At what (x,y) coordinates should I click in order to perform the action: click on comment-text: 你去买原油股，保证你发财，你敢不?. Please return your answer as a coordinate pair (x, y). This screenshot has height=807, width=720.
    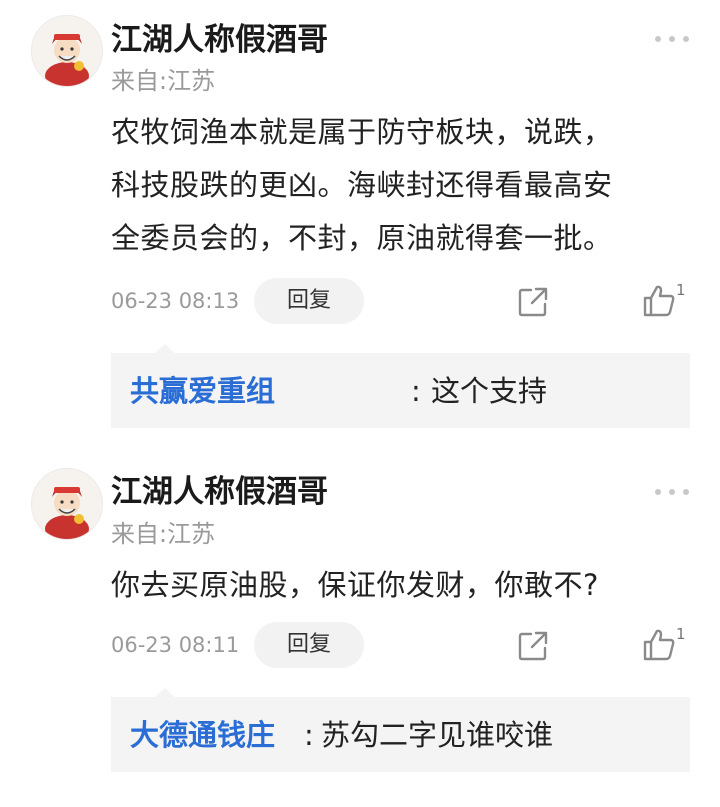
    Looking at the image, I should click on (406, 585).